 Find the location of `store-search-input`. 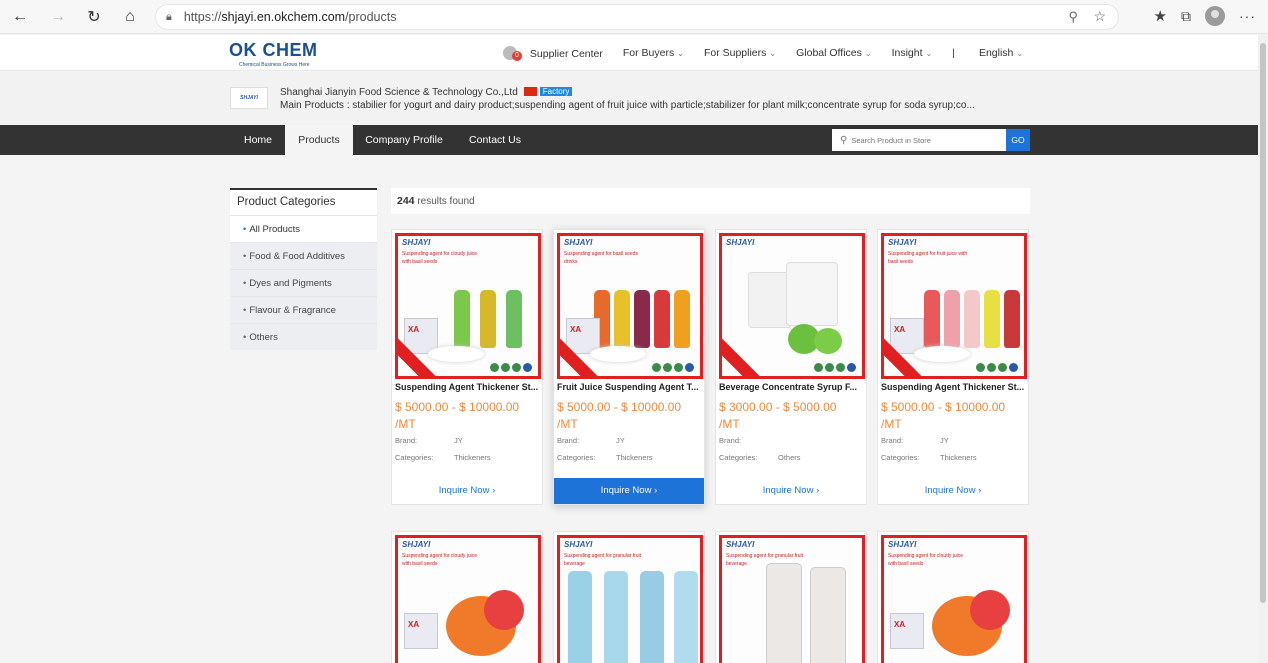

store-search-input is located at coordinates (926, 140).